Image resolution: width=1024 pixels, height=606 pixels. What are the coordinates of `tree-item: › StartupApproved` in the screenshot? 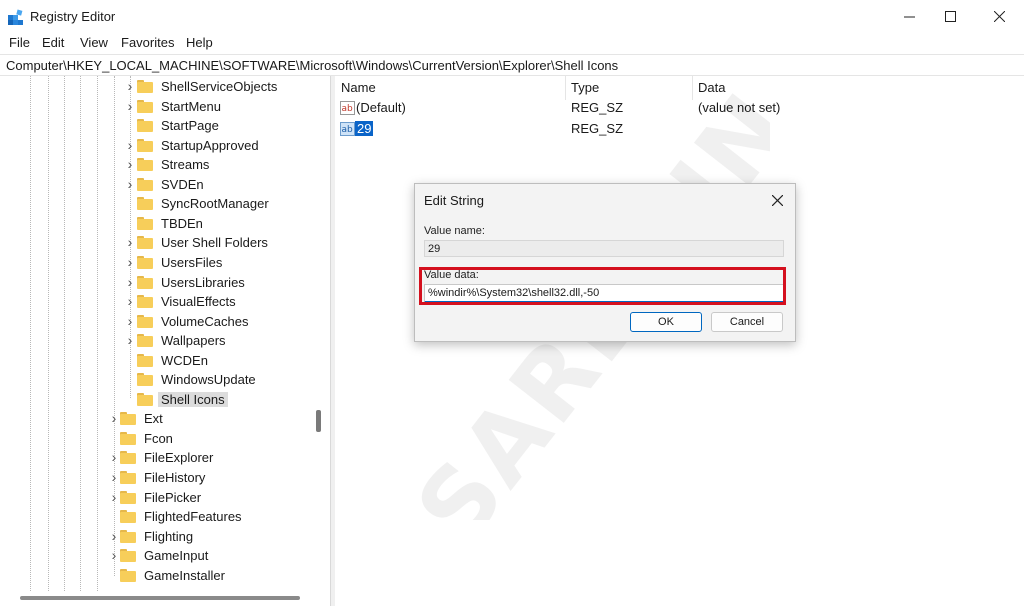 It's located at (195, 145).